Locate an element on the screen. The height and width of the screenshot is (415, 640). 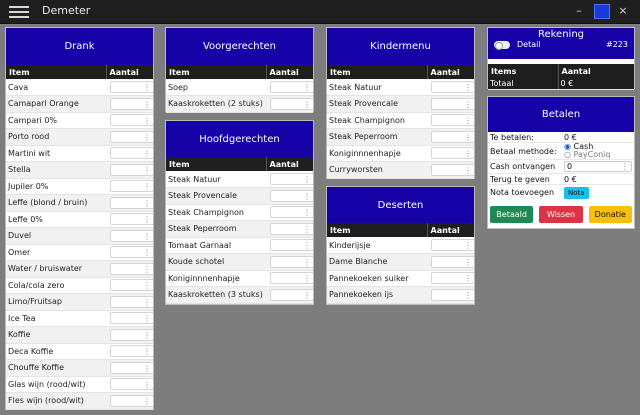
hamburger-icon is located at coordinates (19, 11).